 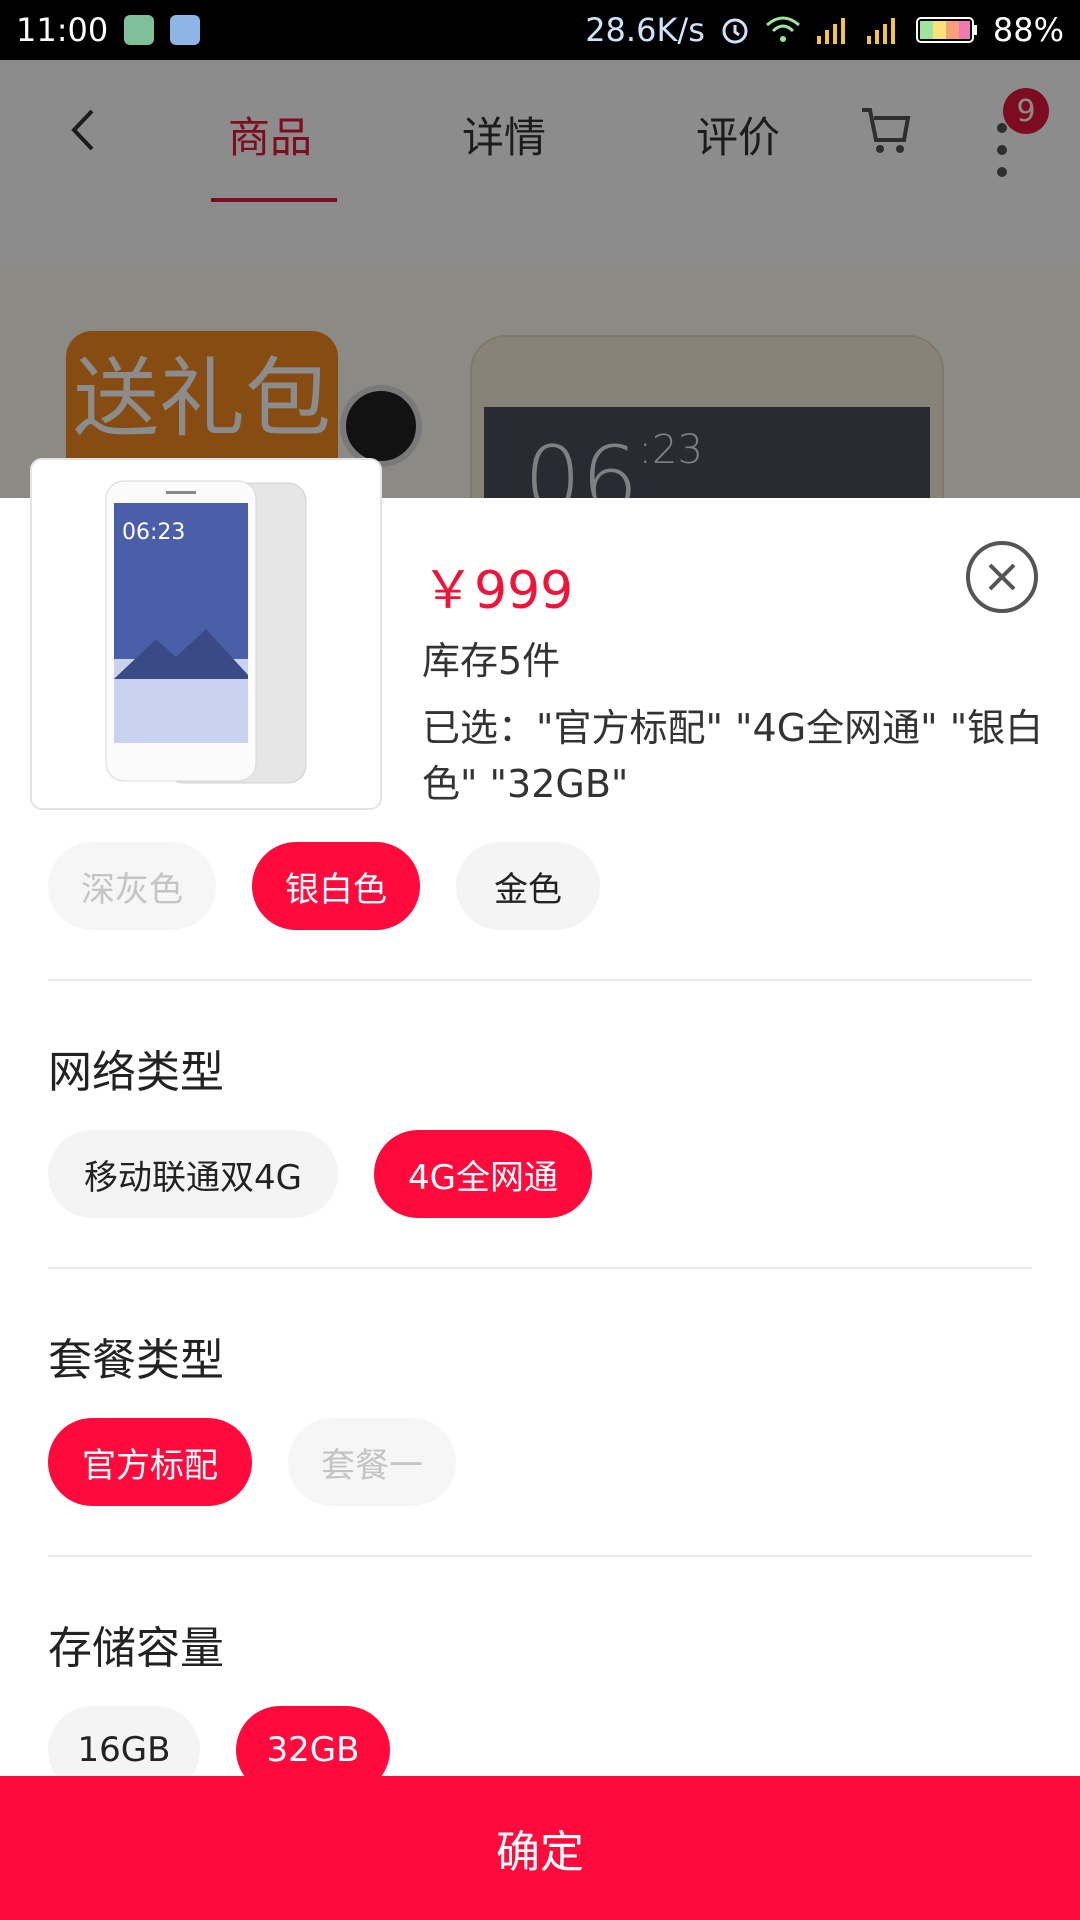 I want to click on alarm-icon, so click(x=735, y=30).